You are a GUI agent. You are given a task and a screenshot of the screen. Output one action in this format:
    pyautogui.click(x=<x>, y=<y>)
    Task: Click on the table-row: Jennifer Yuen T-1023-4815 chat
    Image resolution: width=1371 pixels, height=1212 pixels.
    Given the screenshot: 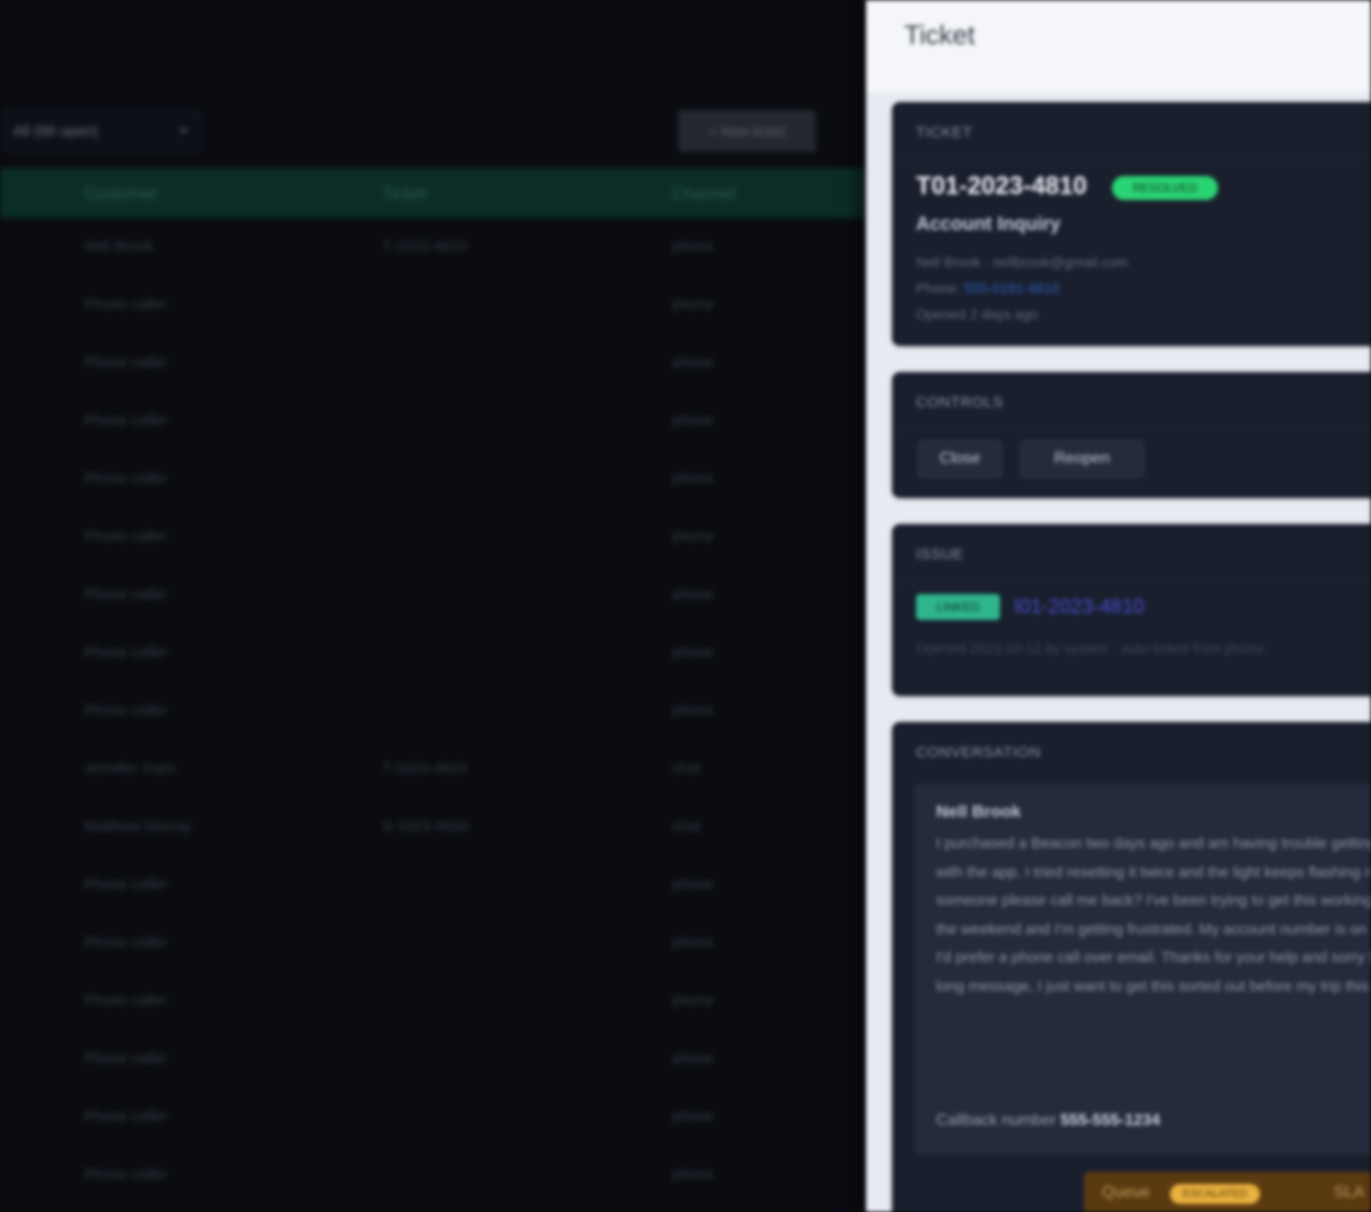 What is the action you would take?
    pyautogui.click(x=433, y=769)
    